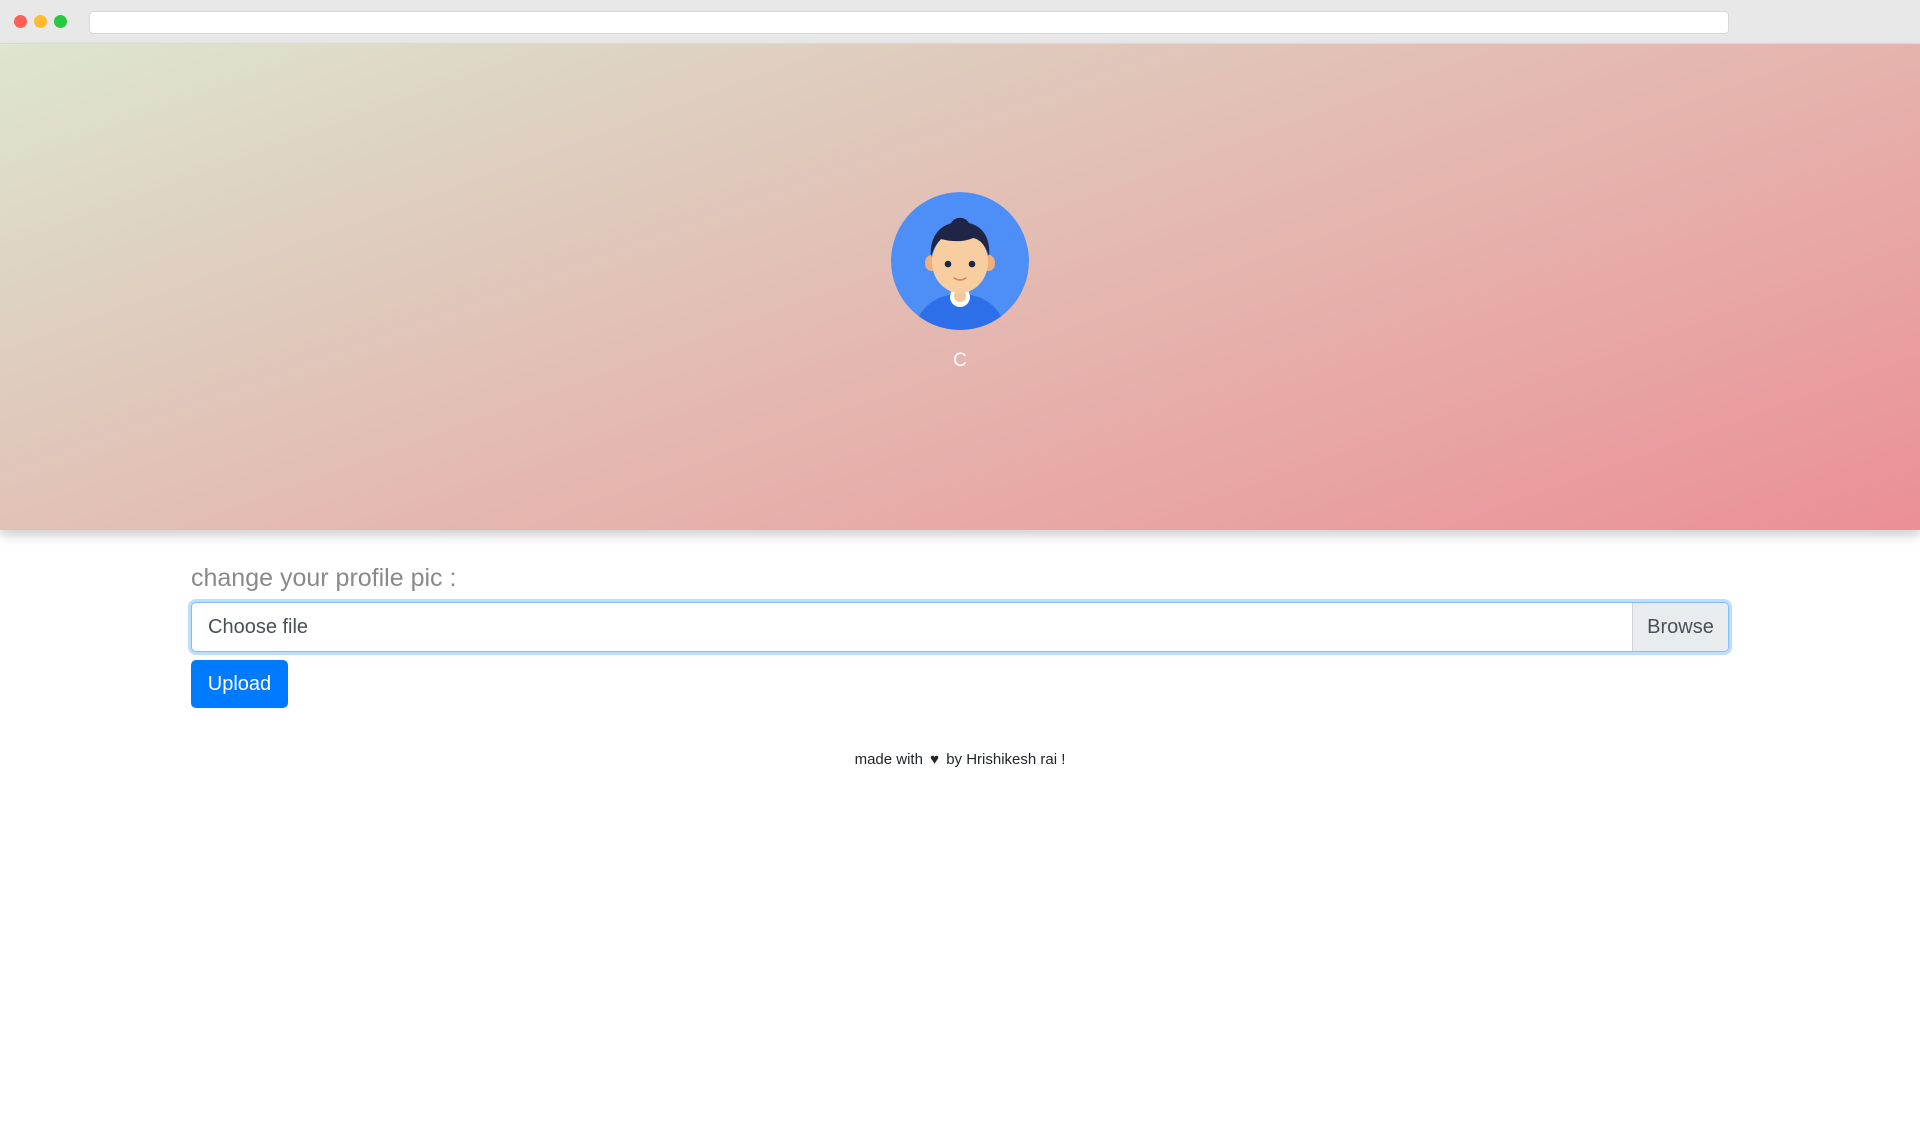 The width and height of the screenshot is (1920, 1124). I want to click on browser-chrome, so click(960, 22).